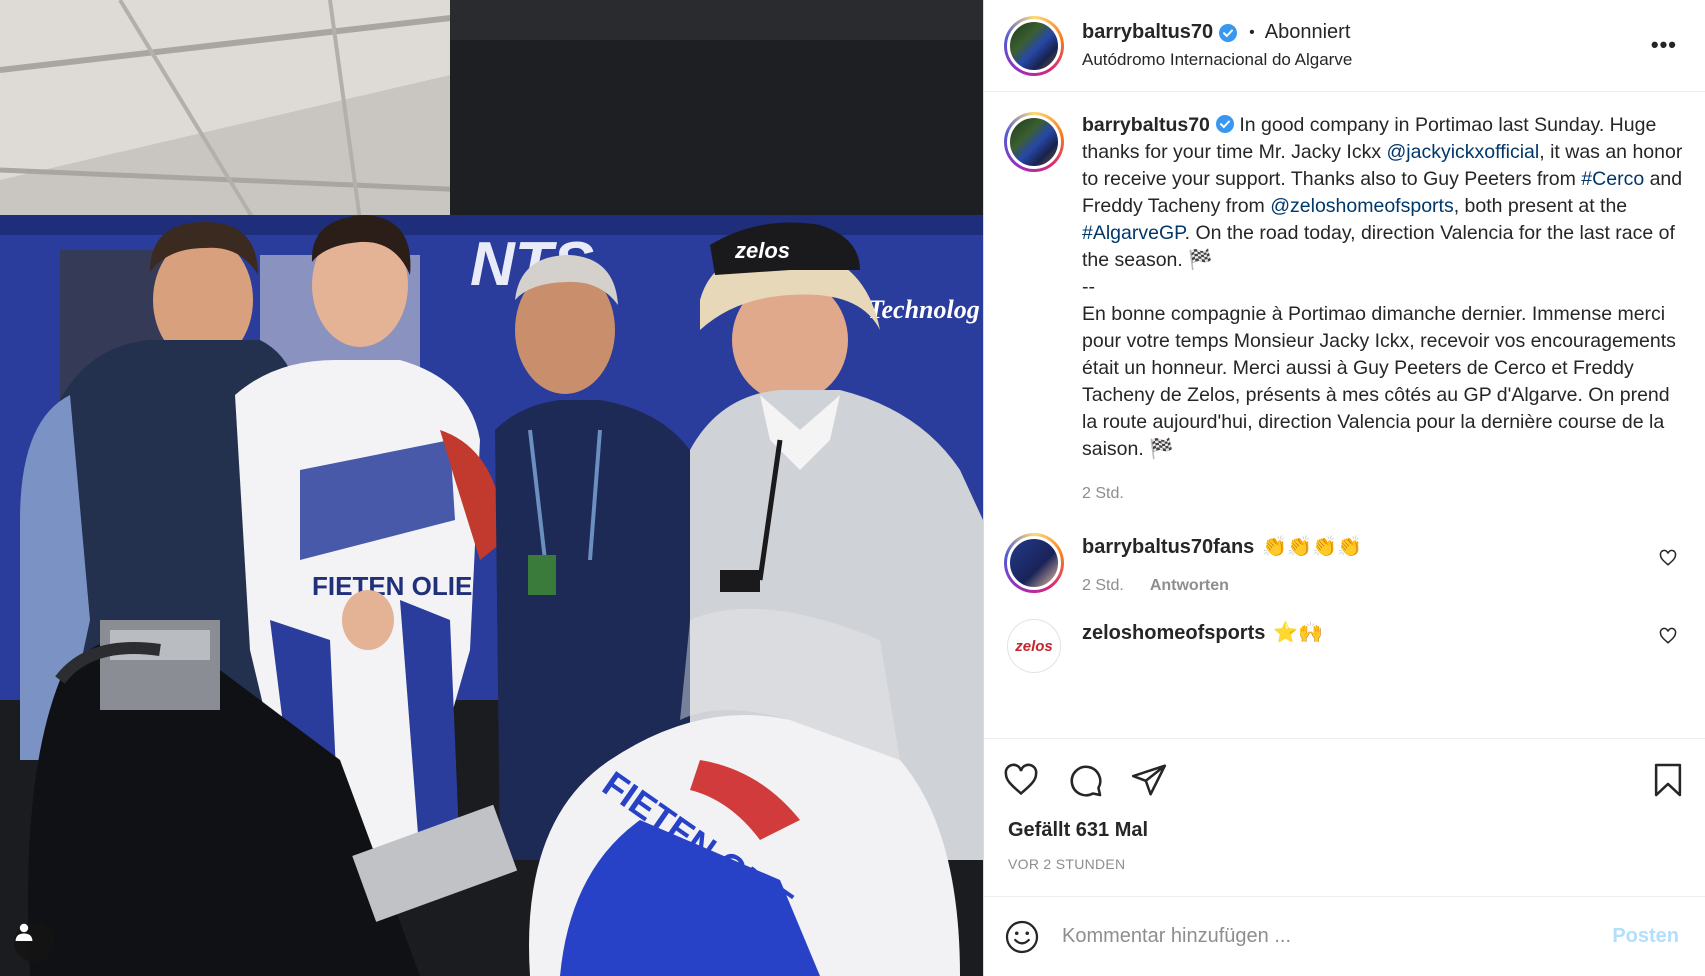  Describe the element at coordinates (392, 586) in the screenshot. I see `suit-brand-text: FIETEN OLIE` at that location.